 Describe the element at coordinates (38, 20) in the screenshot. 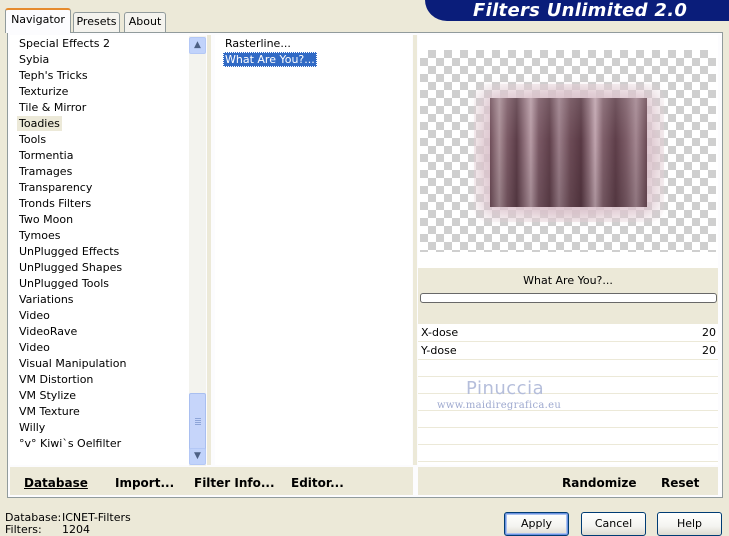

I see `tab-navigator: Navigator` at that location.